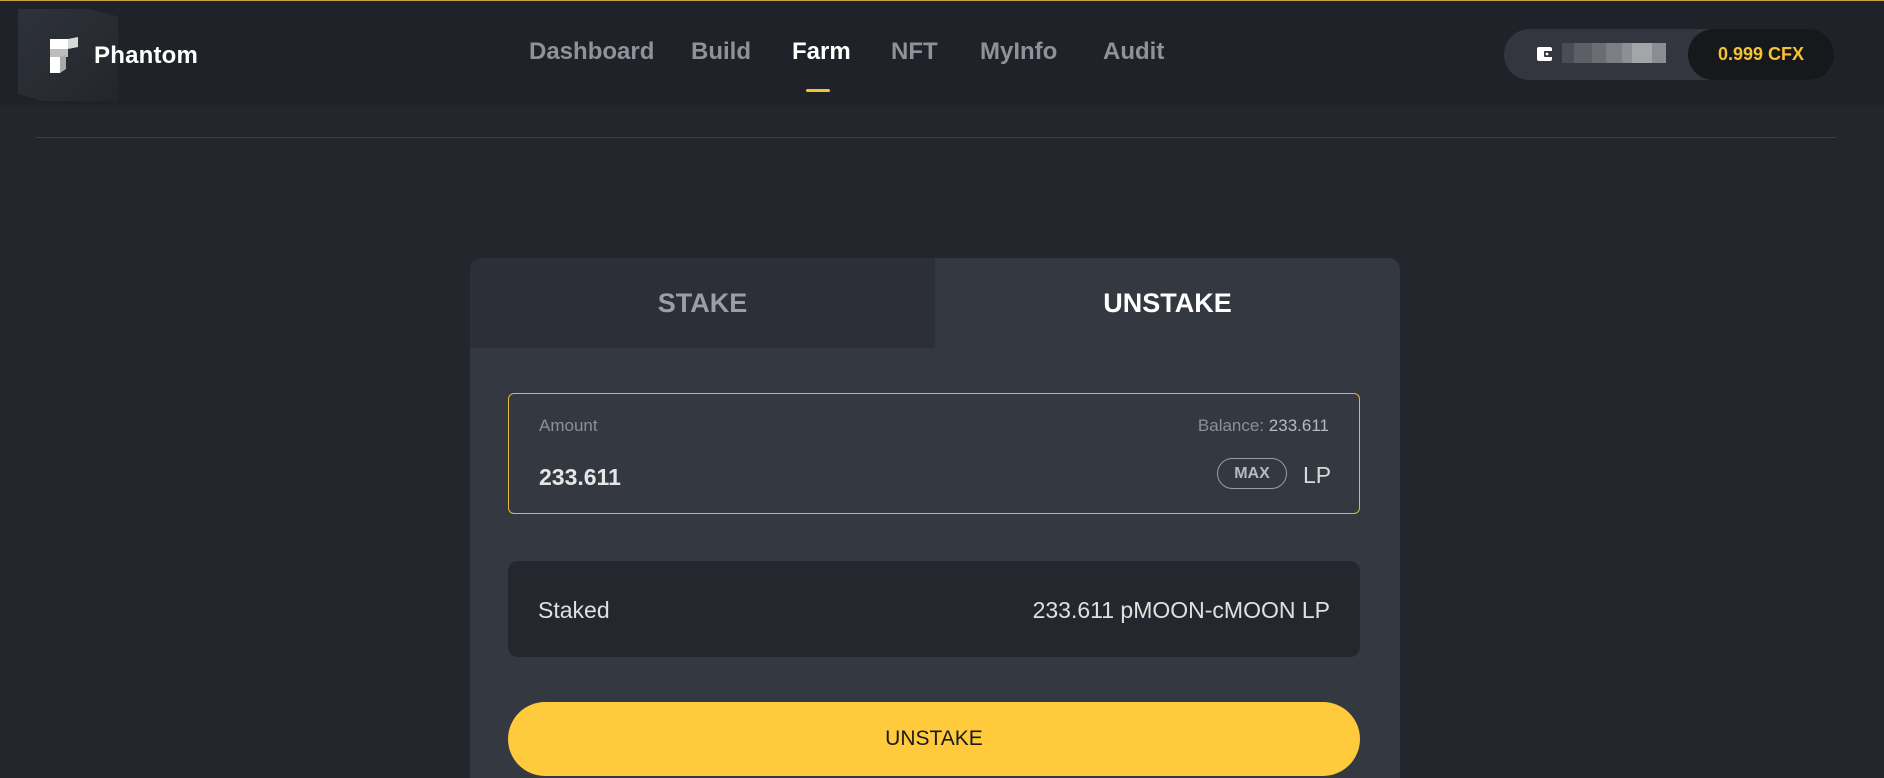 Image resolution: width=1884 pixels, height=778 pixels. I want to click on nav-item-myinfo: MyInfo, so click(1018, 52).